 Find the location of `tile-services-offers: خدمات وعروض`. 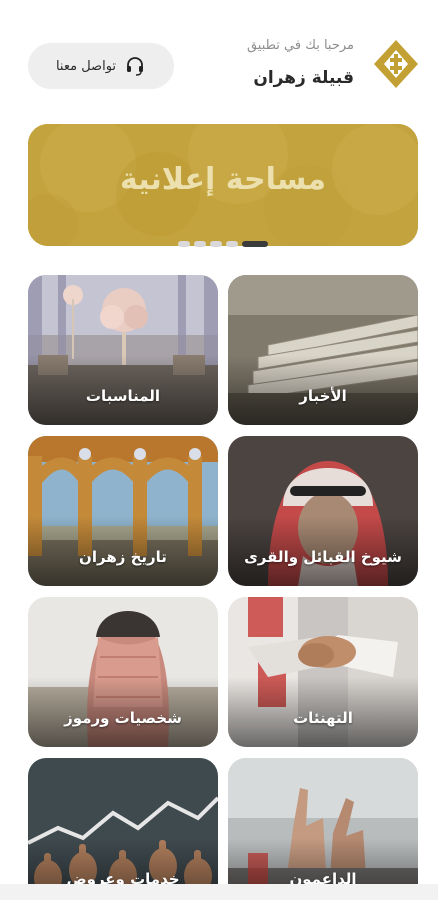

tile-services-offers: خدمات وعروض is located at coordinates (123, 829).